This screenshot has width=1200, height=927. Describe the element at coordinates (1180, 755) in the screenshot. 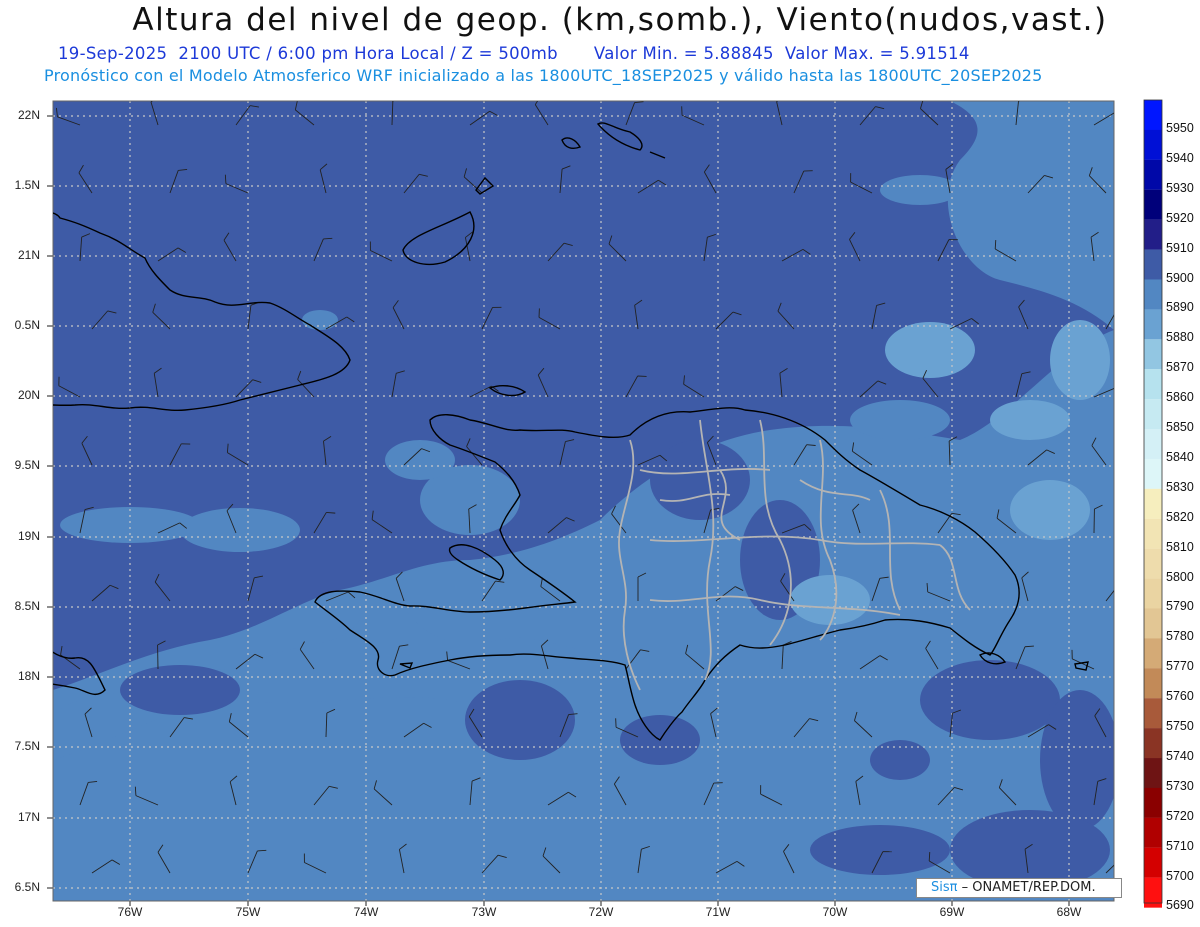

I see `colorbar-label: 5740` at that location.